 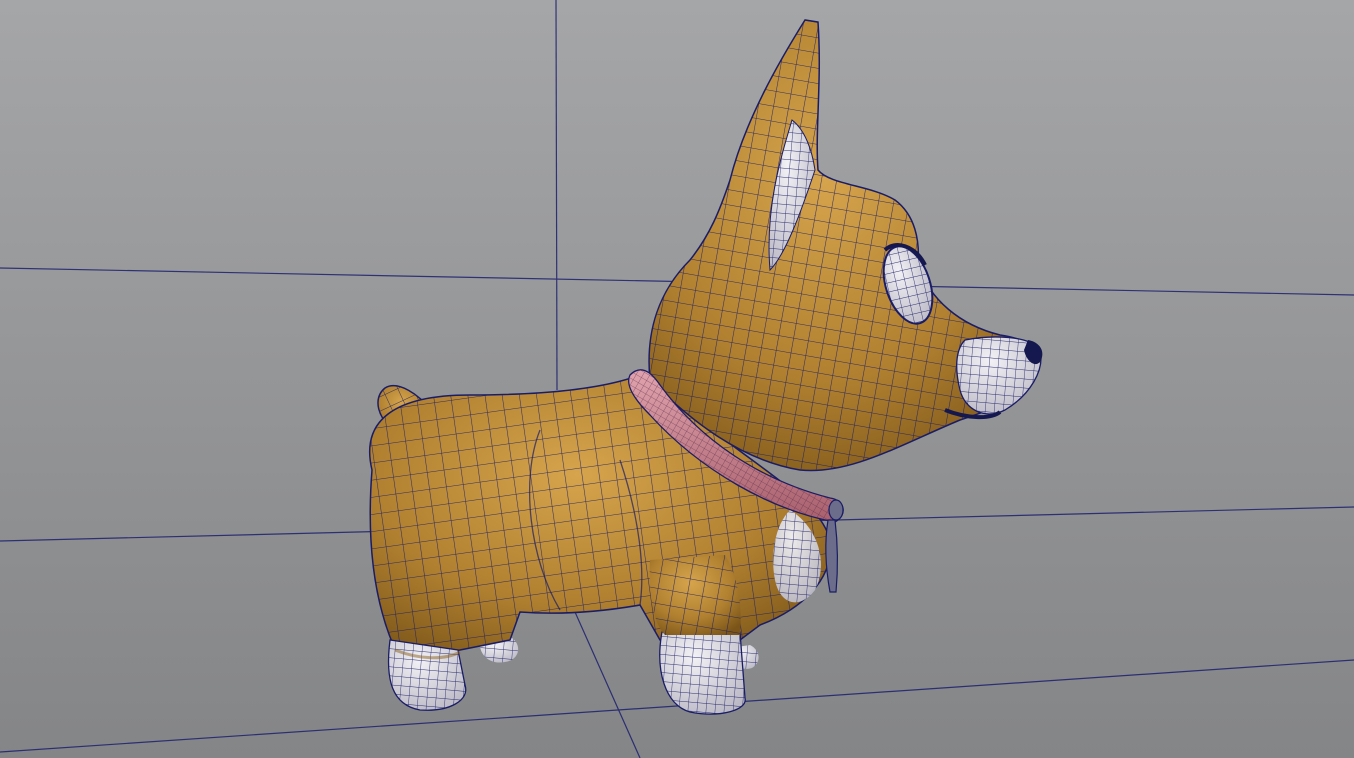 What do you see at coordinates (427, 675) in the screenshot?
I see `dog-back-near-leg` at bounding box center [427, 675].